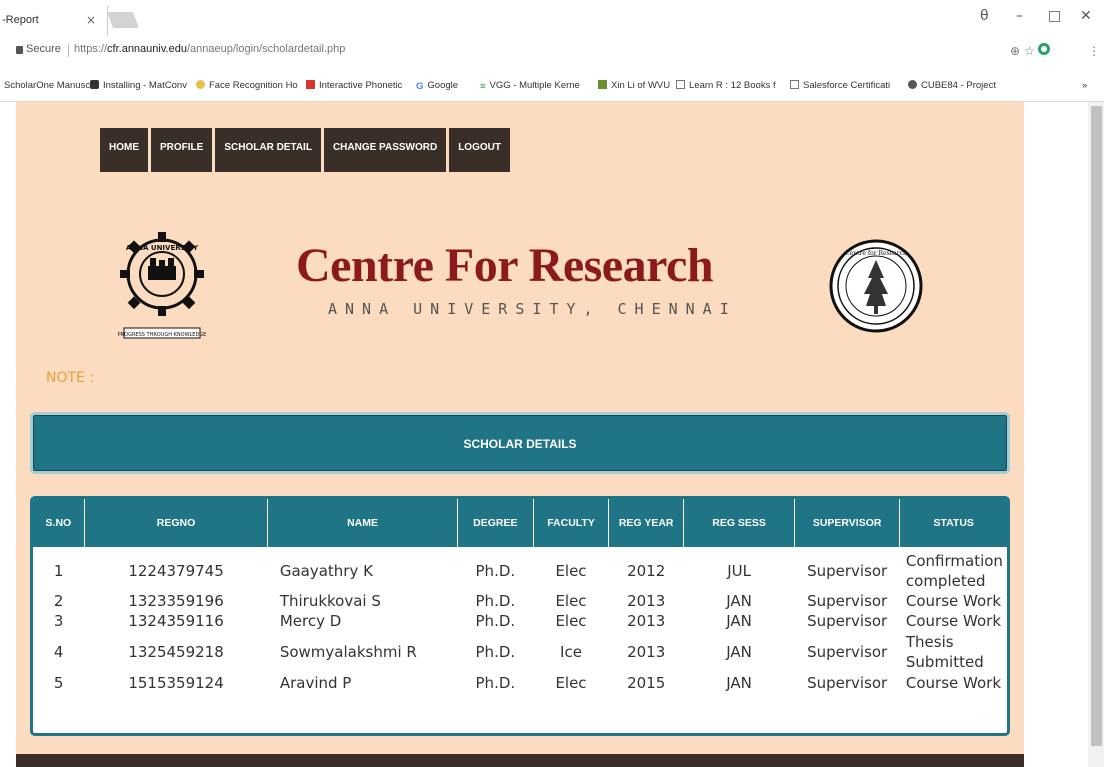 The image size is (1104, 767). I want to click on cell-reg-sess: JUL, so click(739, 570).